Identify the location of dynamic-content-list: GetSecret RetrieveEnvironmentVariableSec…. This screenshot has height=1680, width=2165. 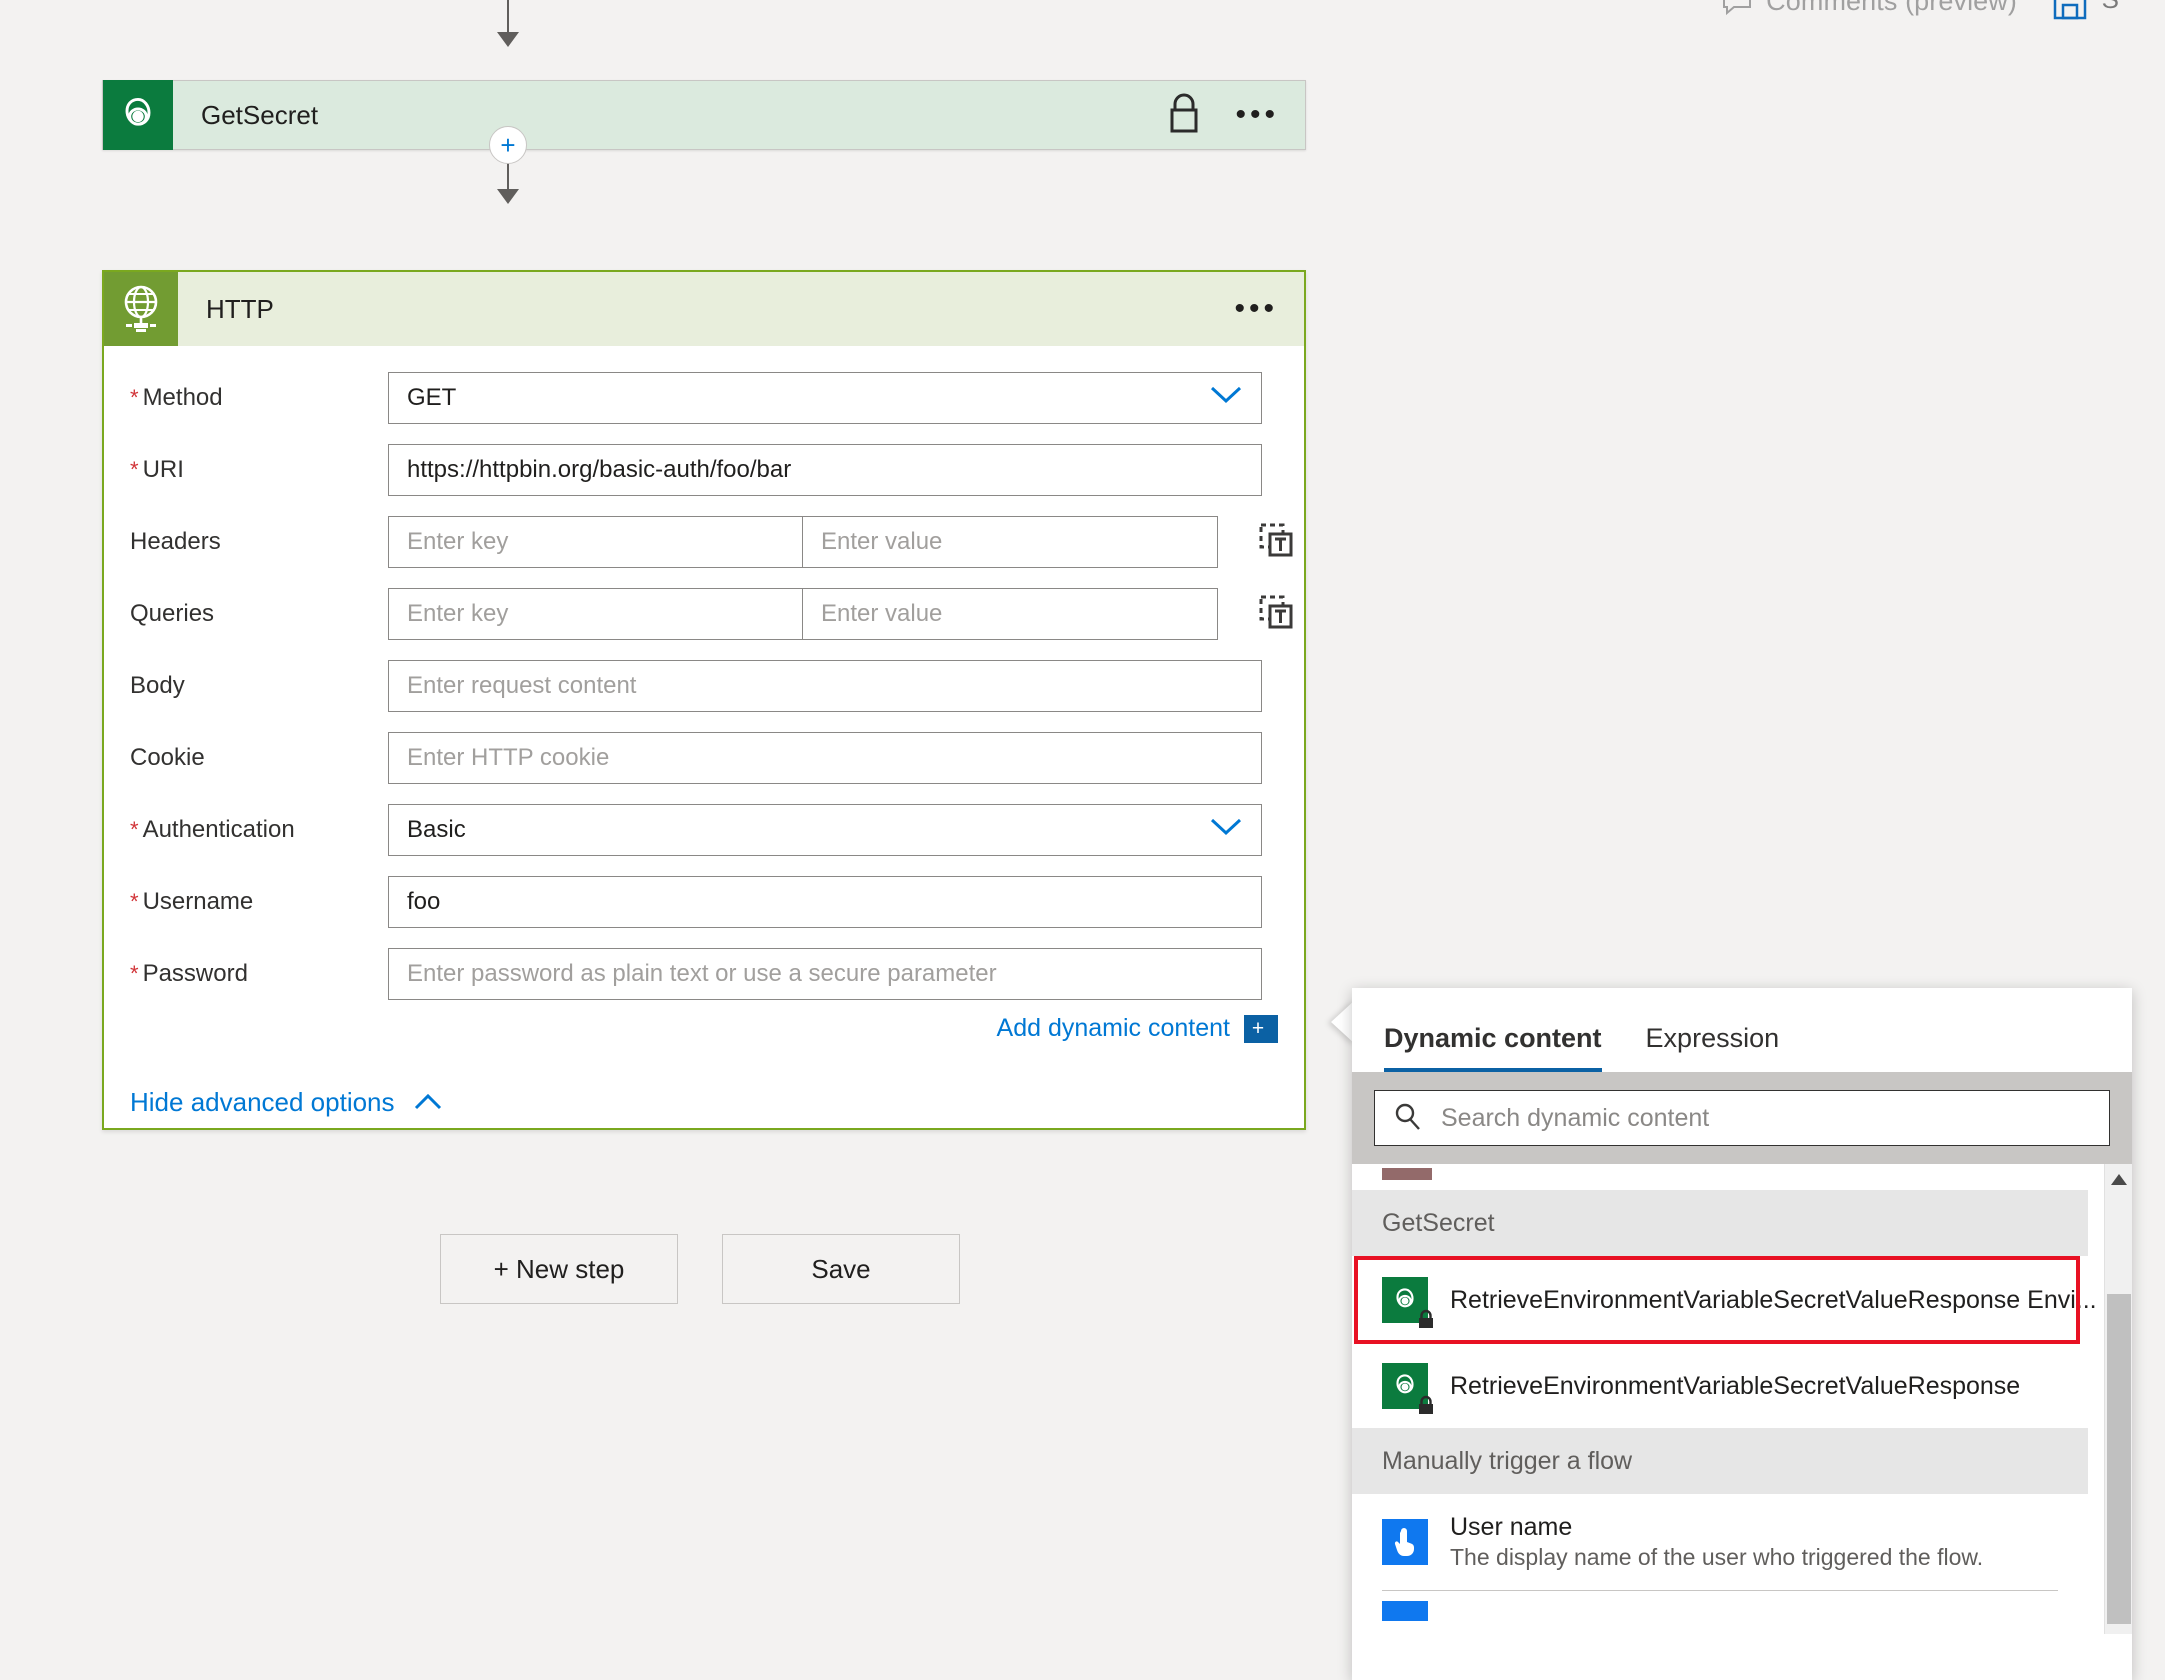
(1742, 1399).